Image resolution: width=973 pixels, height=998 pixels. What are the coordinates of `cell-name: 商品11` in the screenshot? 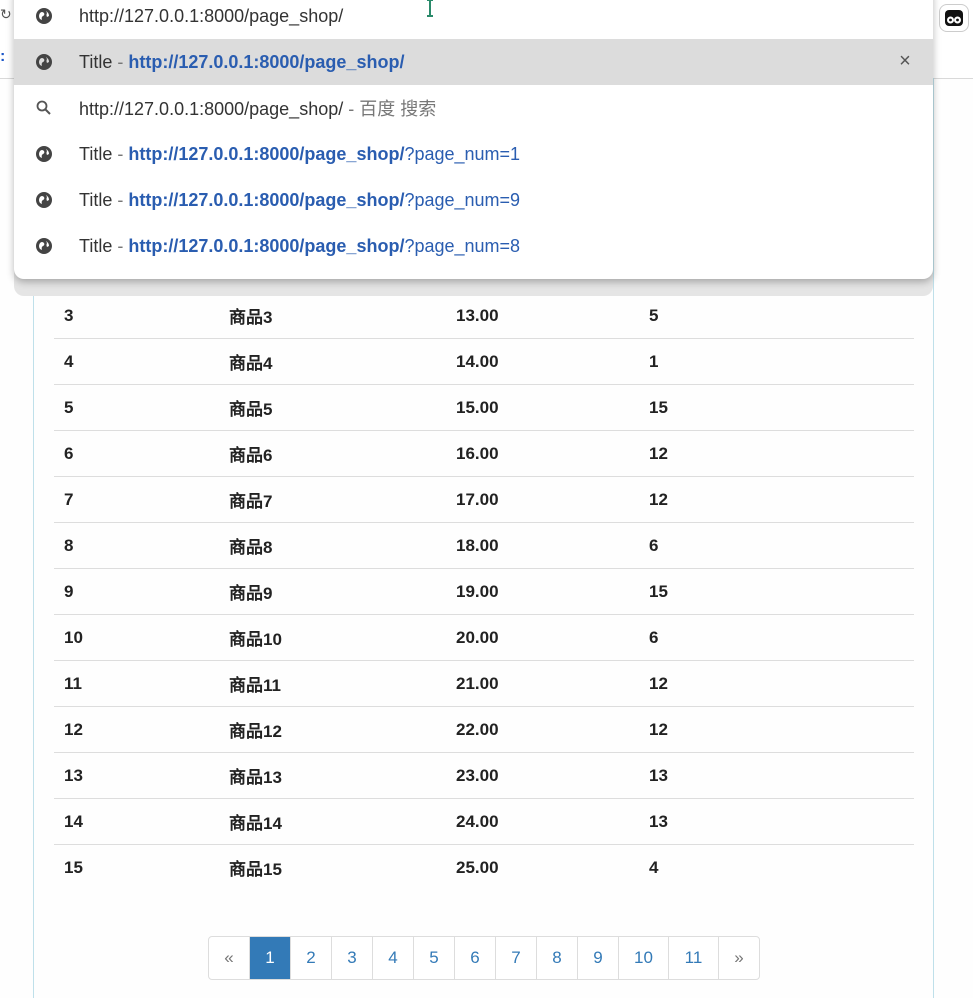 It's located at (332, 683).